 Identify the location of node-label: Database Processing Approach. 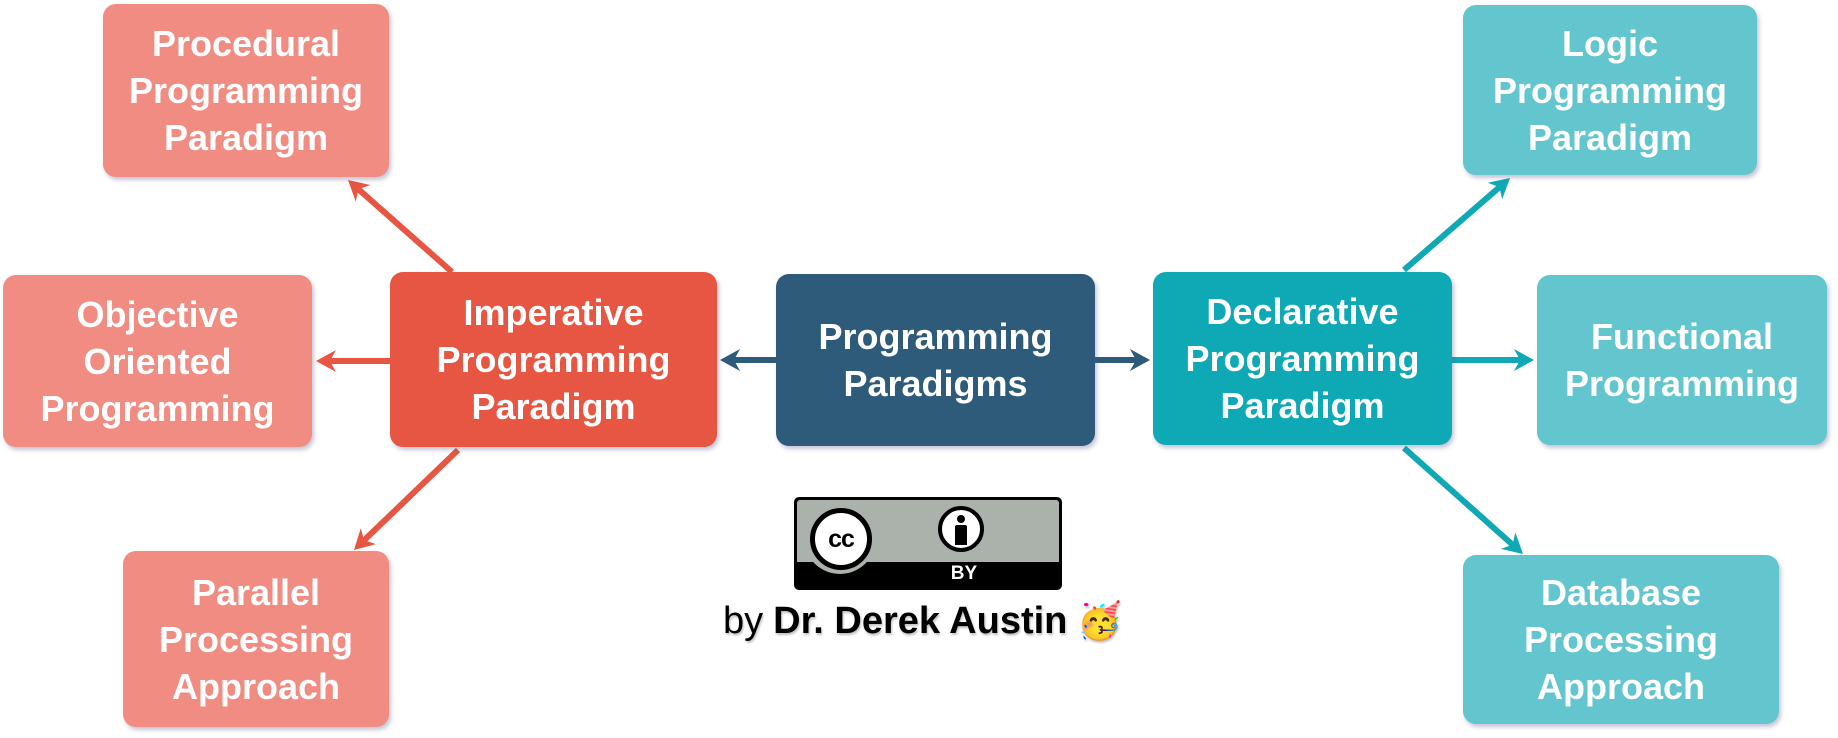
(1621, 639).